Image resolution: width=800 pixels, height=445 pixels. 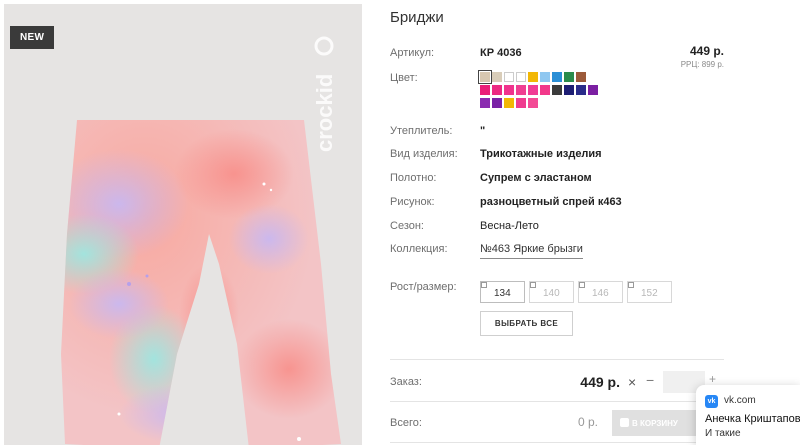 What do you see at coordinates (752, 419) in the screenshot?
I see `notification-sender: Анечка Криштапович` at bounding box center [752, 419].